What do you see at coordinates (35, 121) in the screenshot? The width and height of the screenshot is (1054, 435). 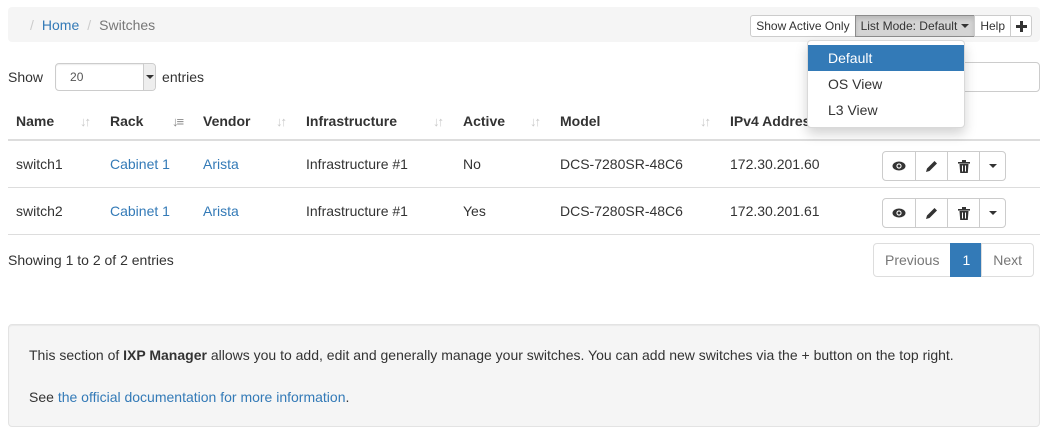 I see `column-header-name: Name` at bounding box center [35, 121].